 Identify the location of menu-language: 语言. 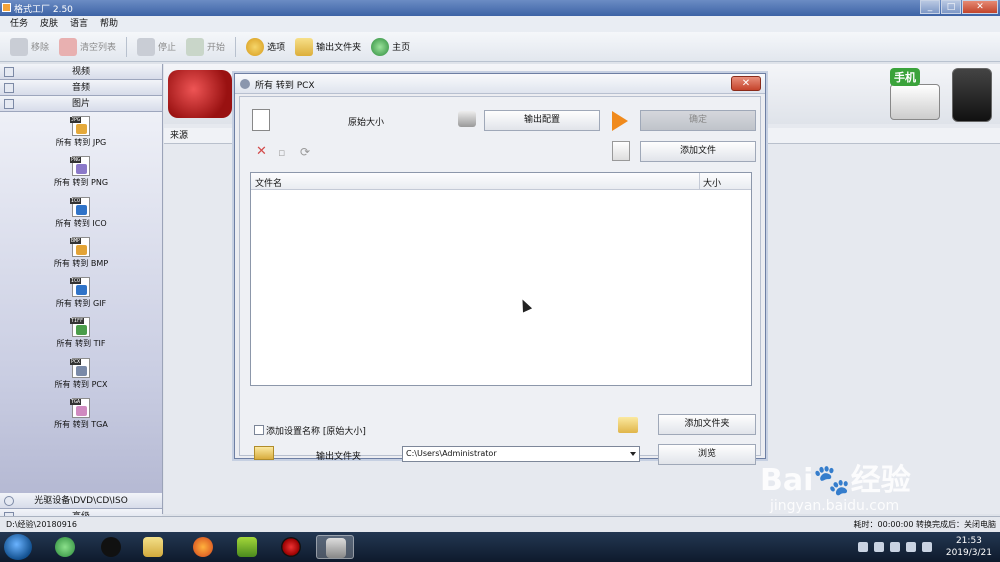
(79, 24).